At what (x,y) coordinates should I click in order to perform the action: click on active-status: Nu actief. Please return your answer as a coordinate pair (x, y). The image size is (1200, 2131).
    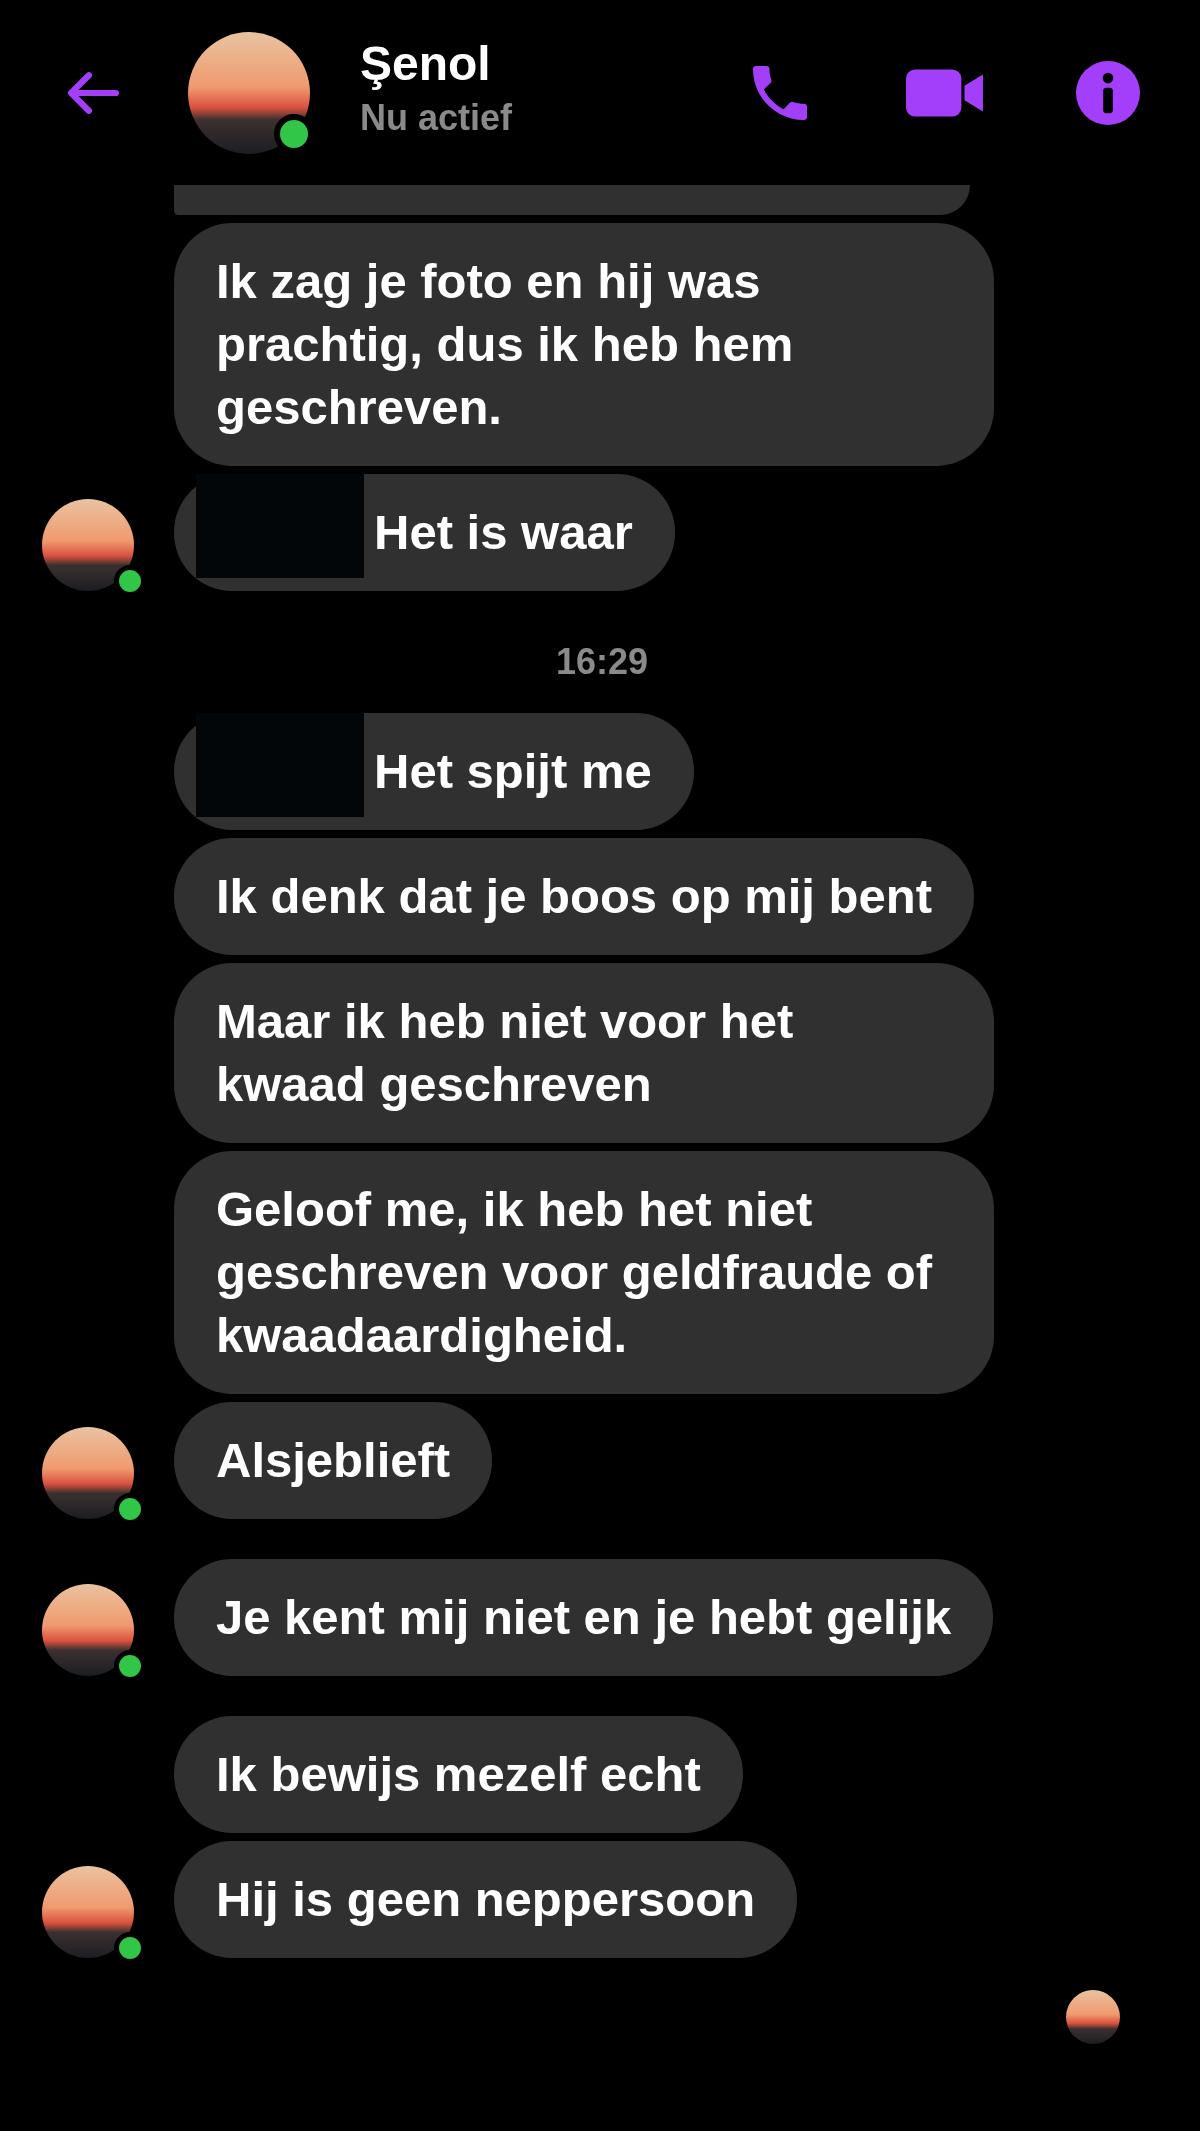
    Looking at the image, I should click on (436, 118).